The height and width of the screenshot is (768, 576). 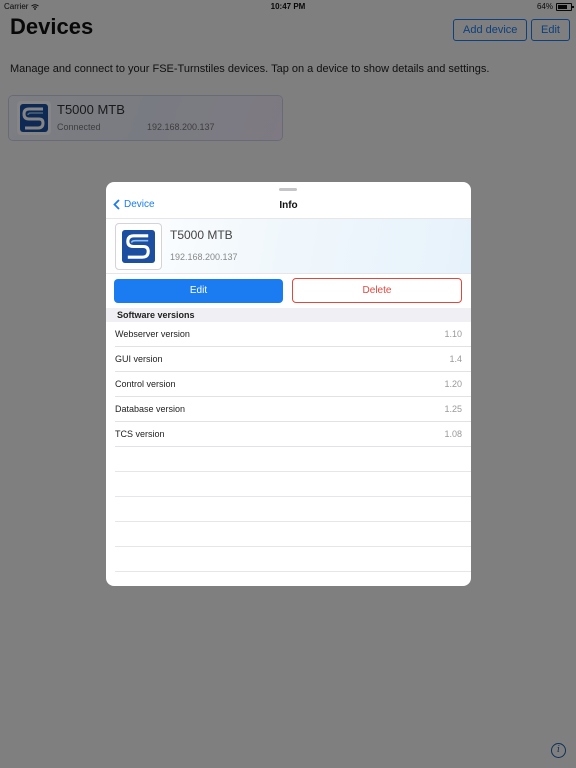 What do you see at coordinates (453, 409) in the screenshot?
I see `version-value: 1.25` at bounding box center [453, 409].